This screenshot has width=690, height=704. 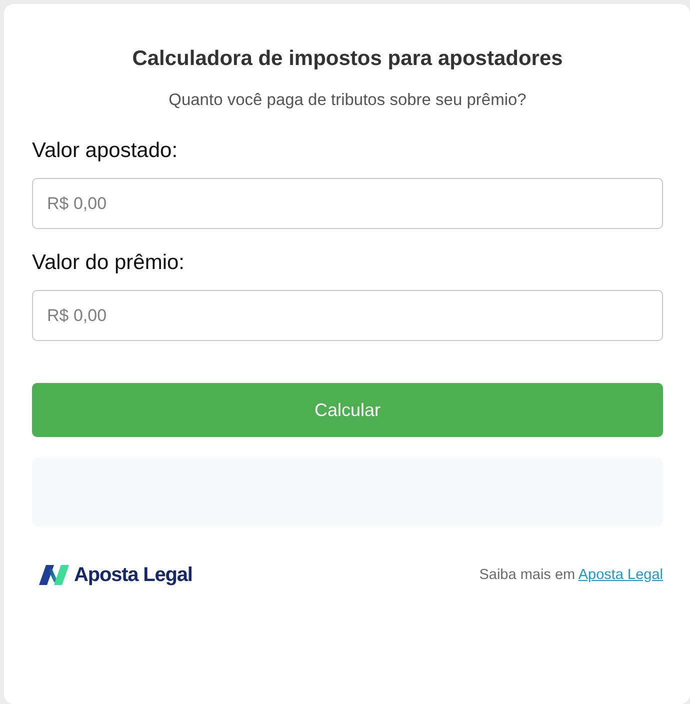 I want to click on calculate-button: Calcular, so click(x=347, y=410).